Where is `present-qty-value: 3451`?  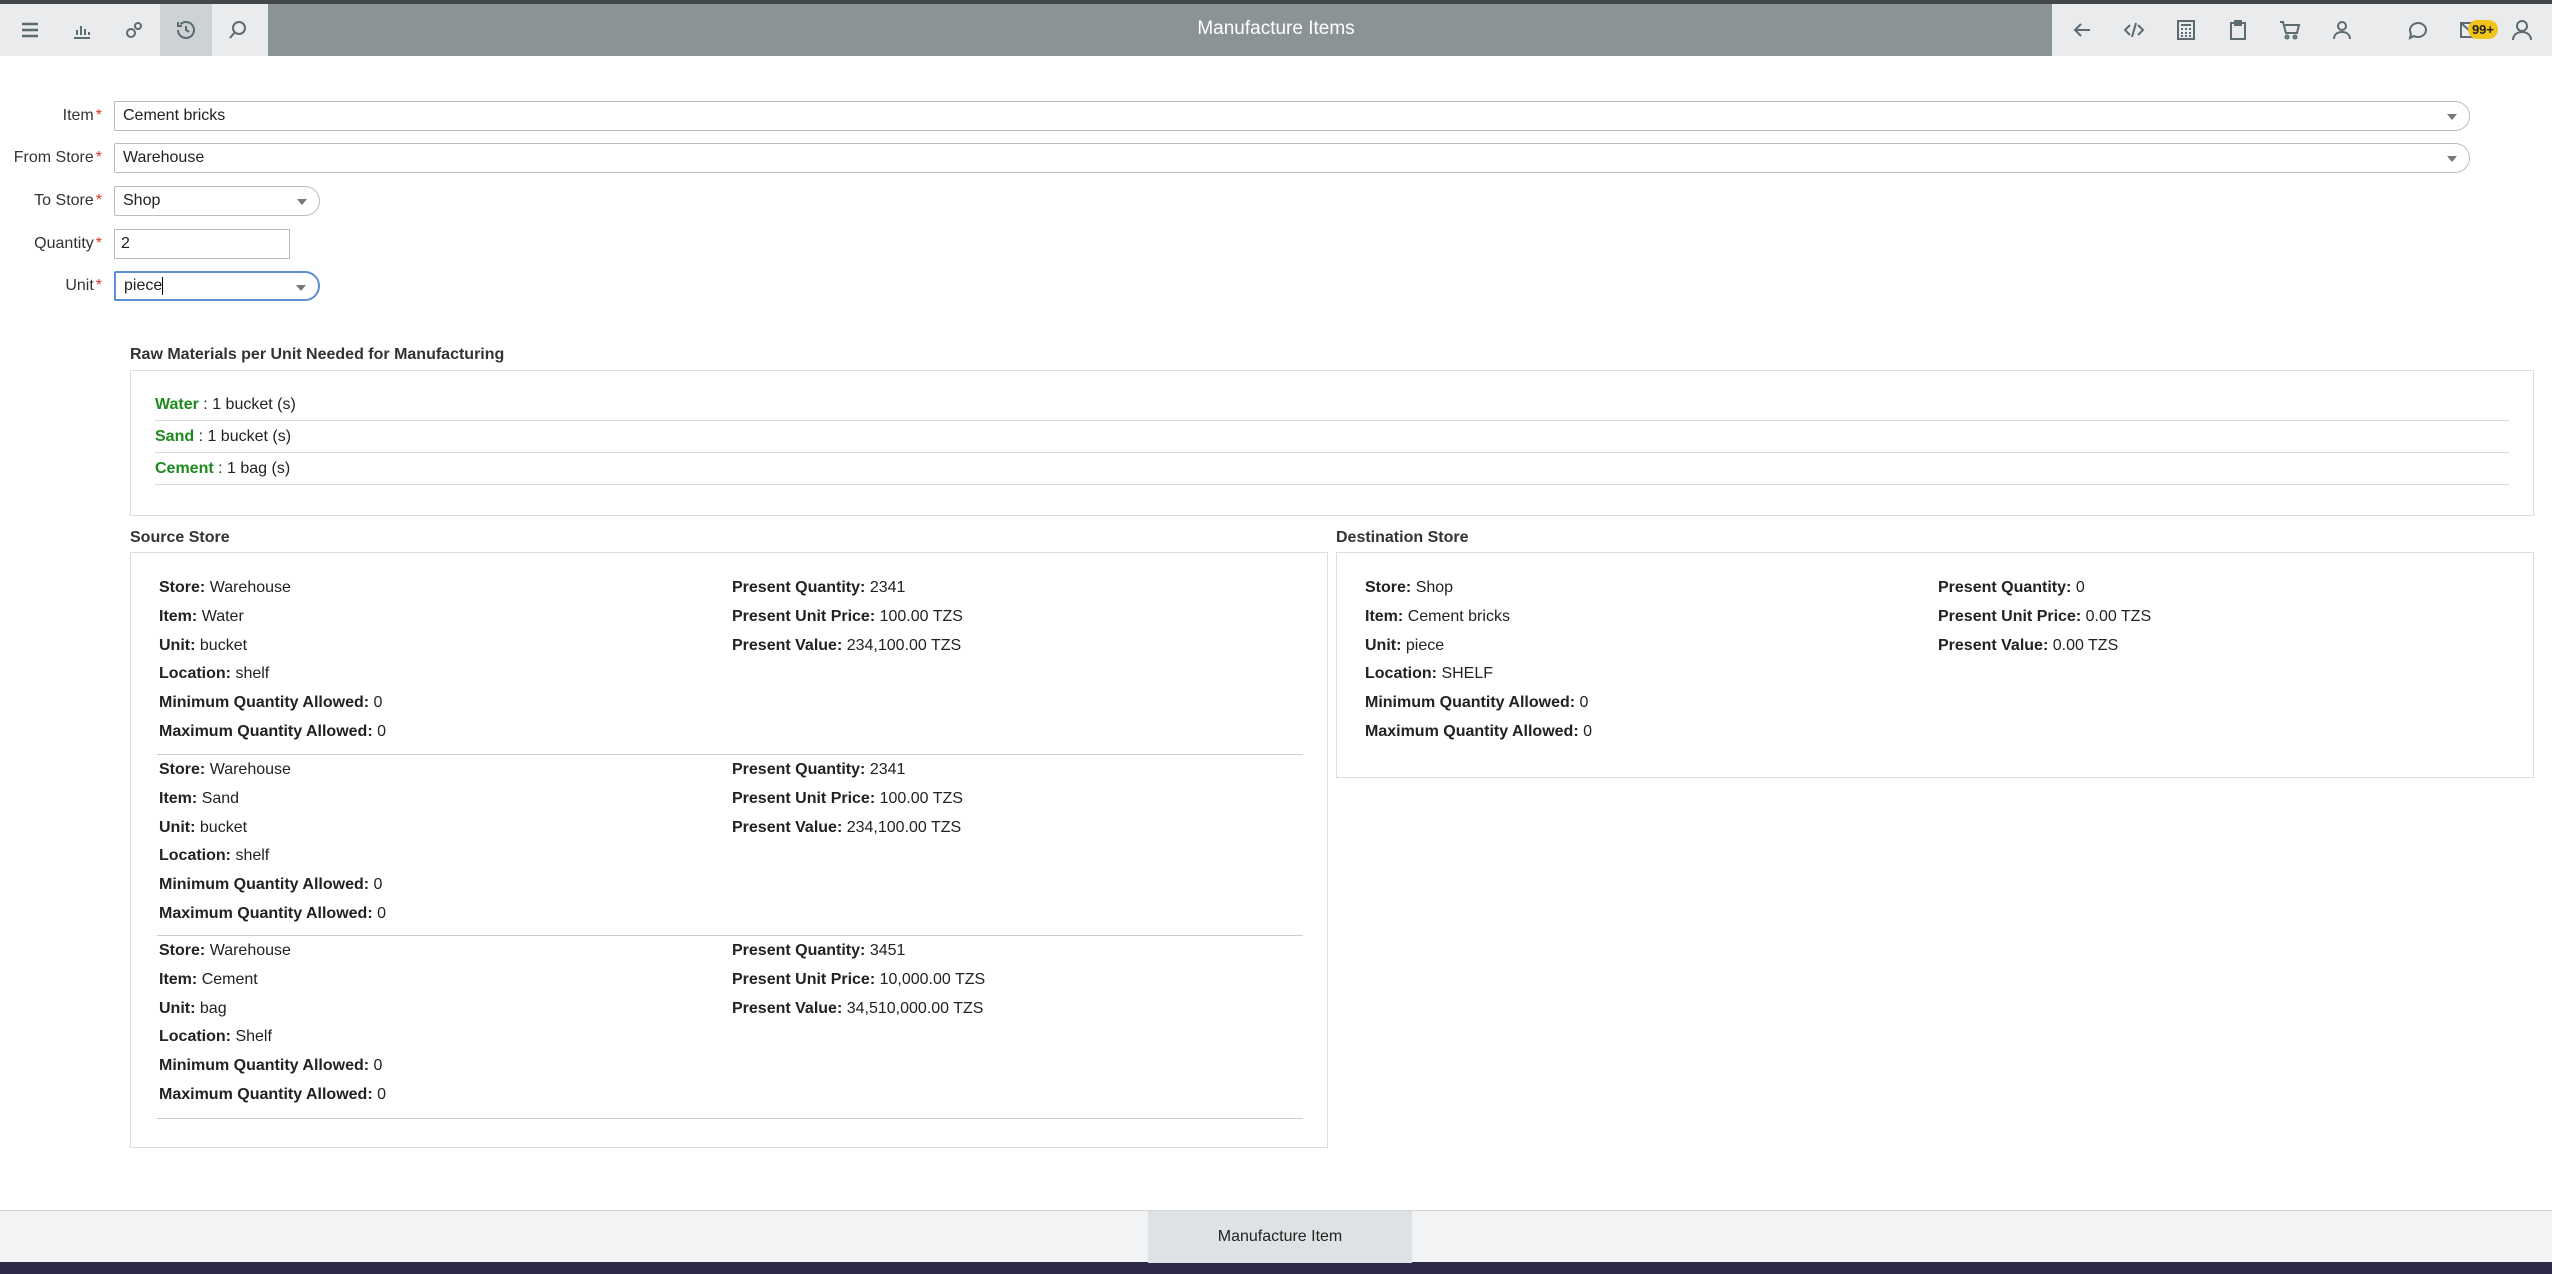 present-qty-value: 3451 is located at coordinates (887, 950).